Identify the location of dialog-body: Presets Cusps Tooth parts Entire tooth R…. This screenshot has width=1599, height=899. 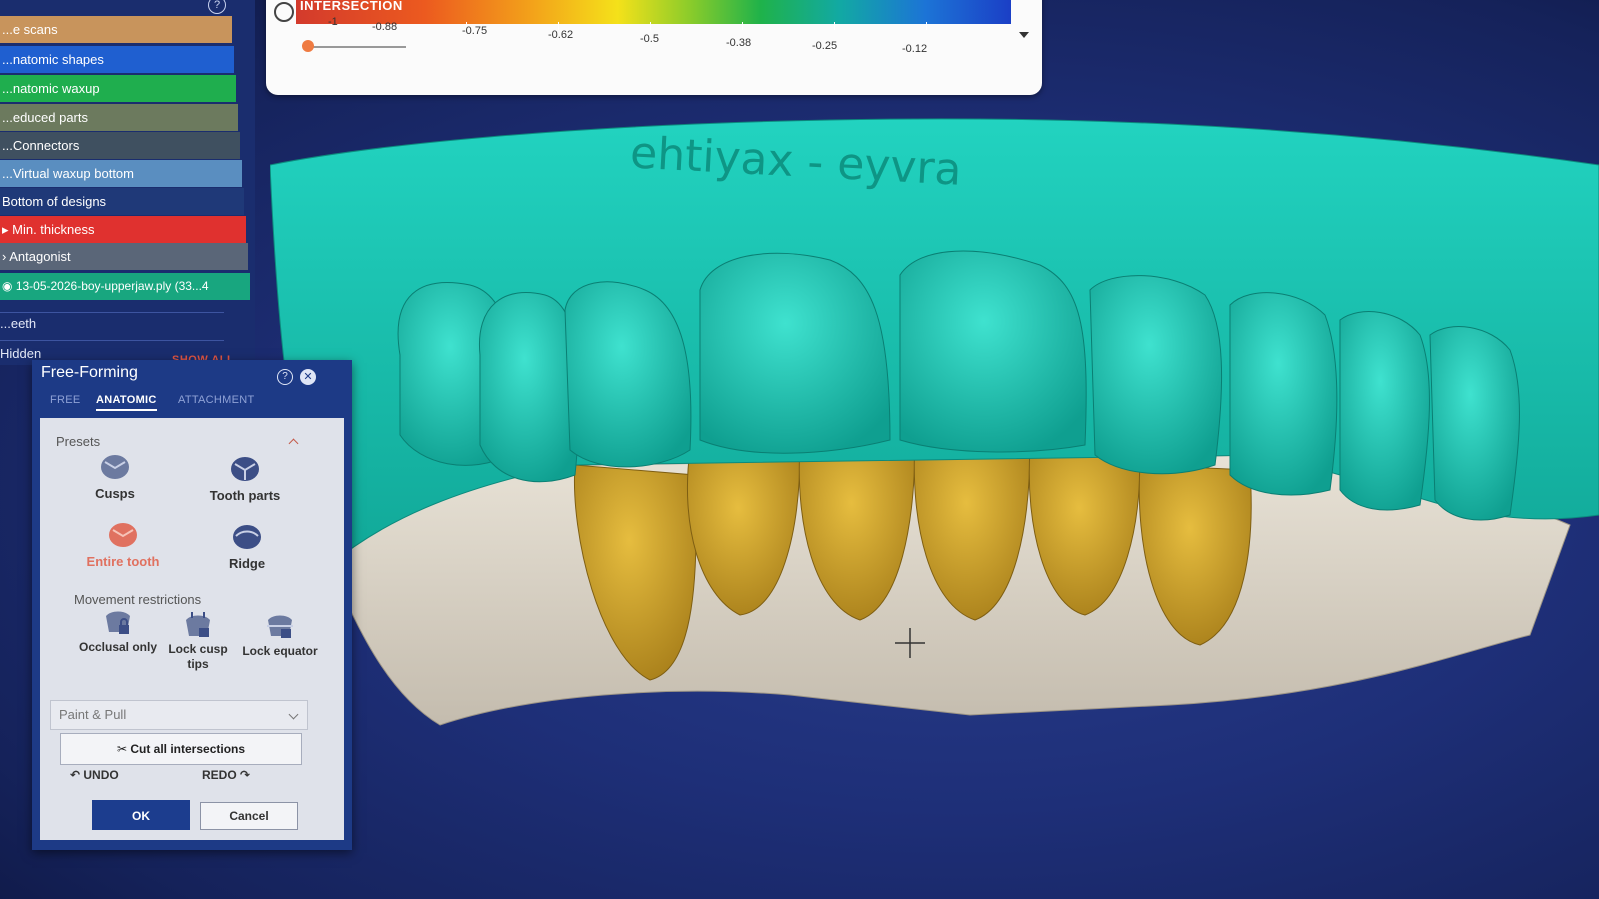
(192, 629).